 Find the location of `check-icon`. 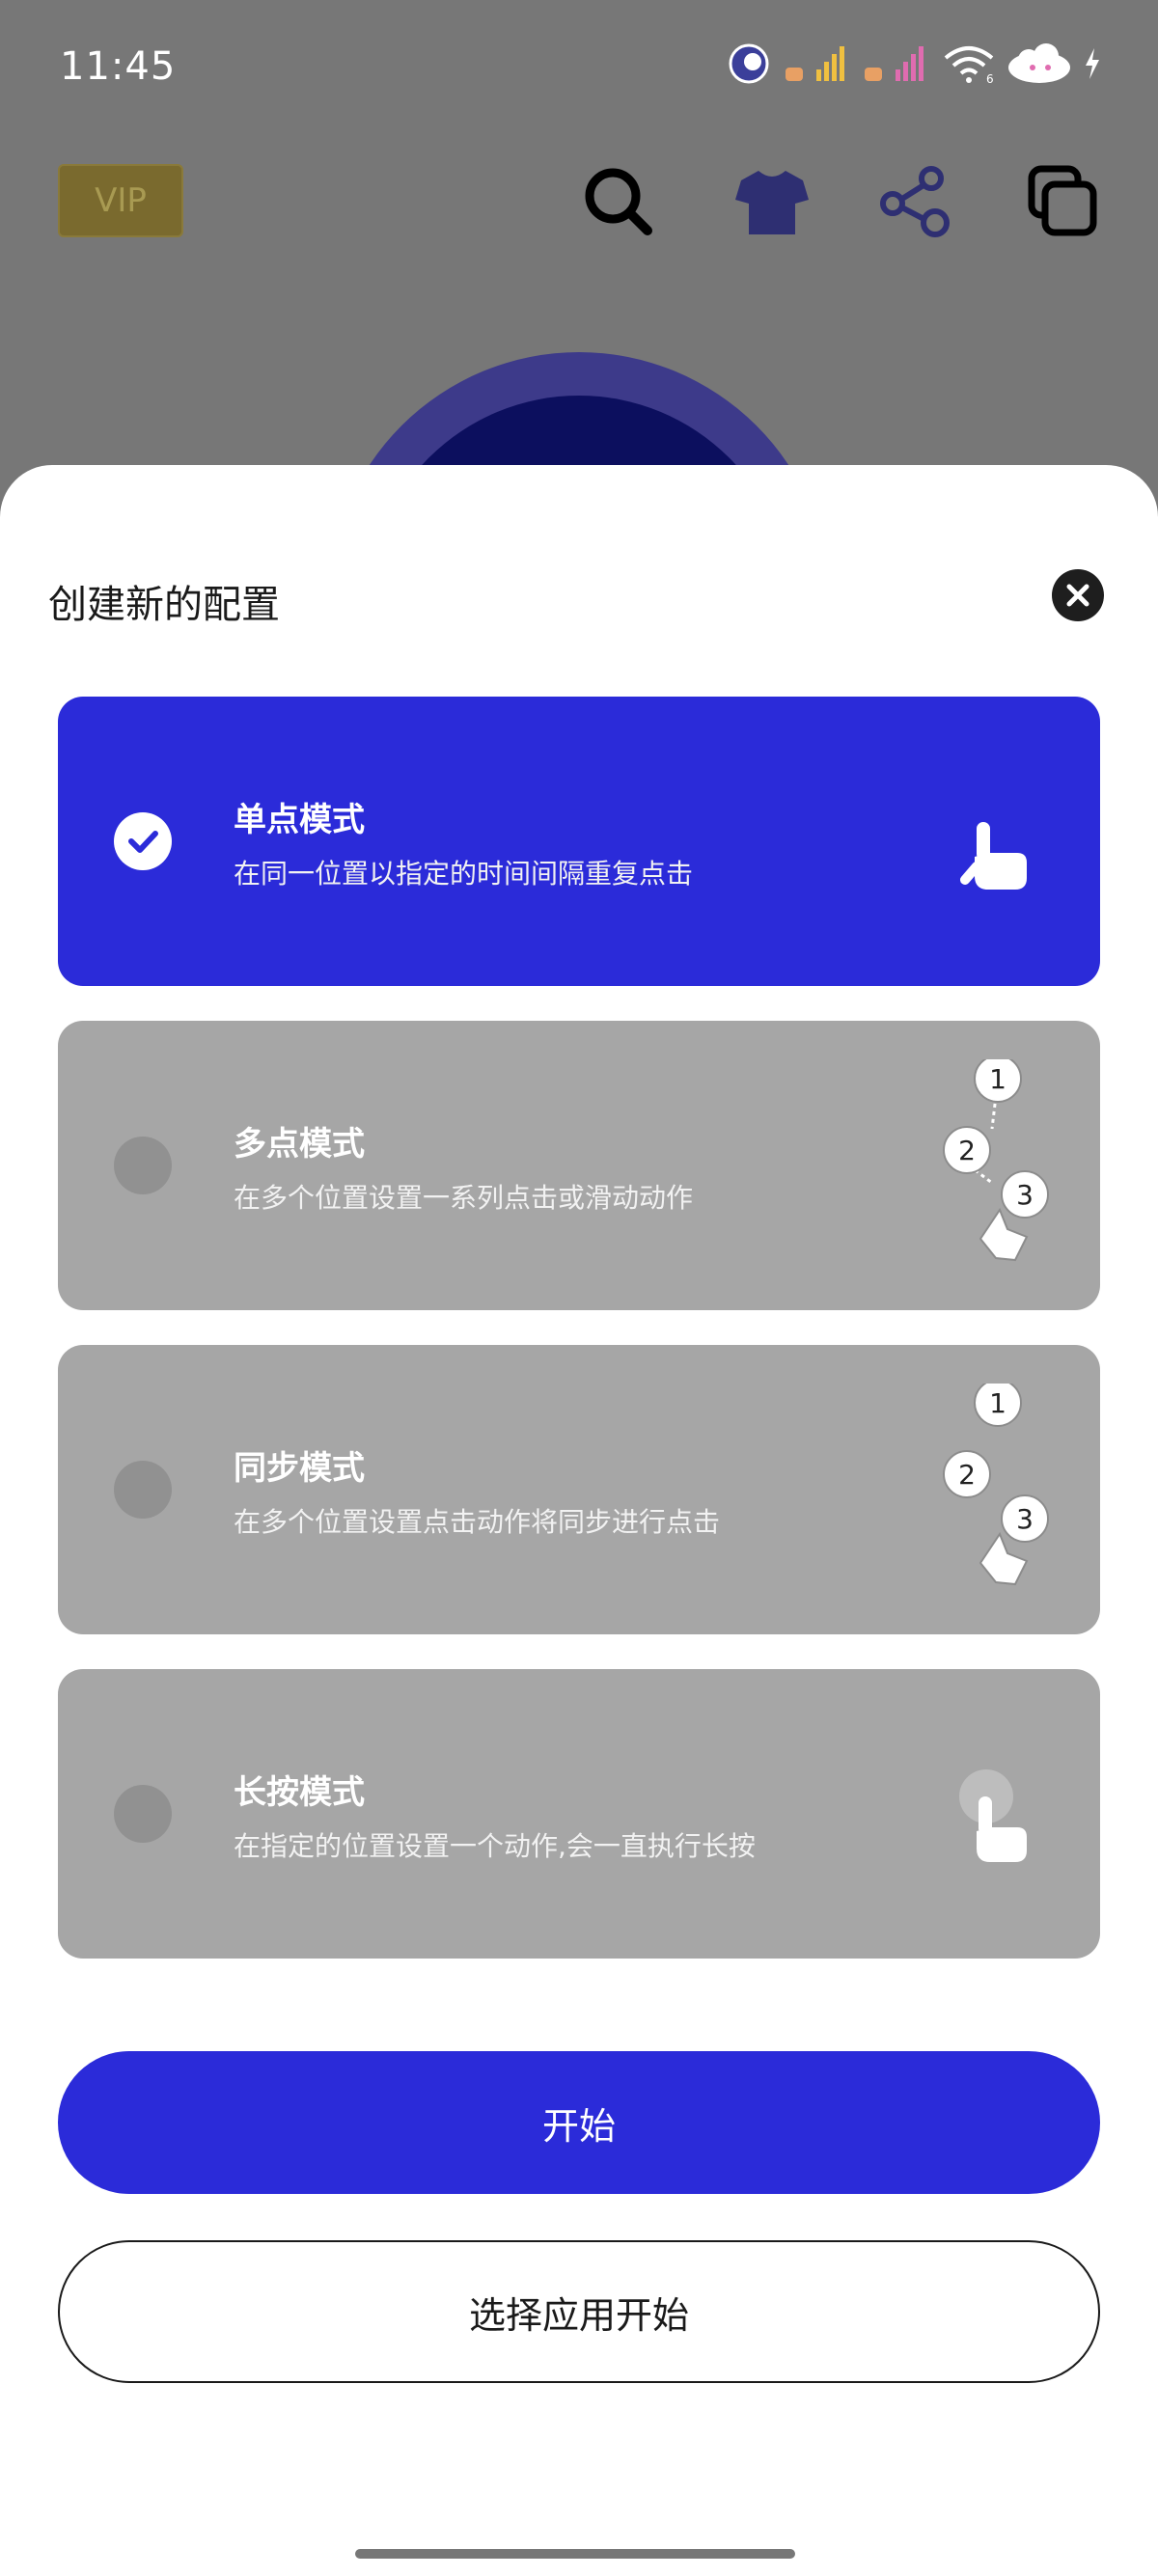

check-icon is located at coordinates (143, 841).